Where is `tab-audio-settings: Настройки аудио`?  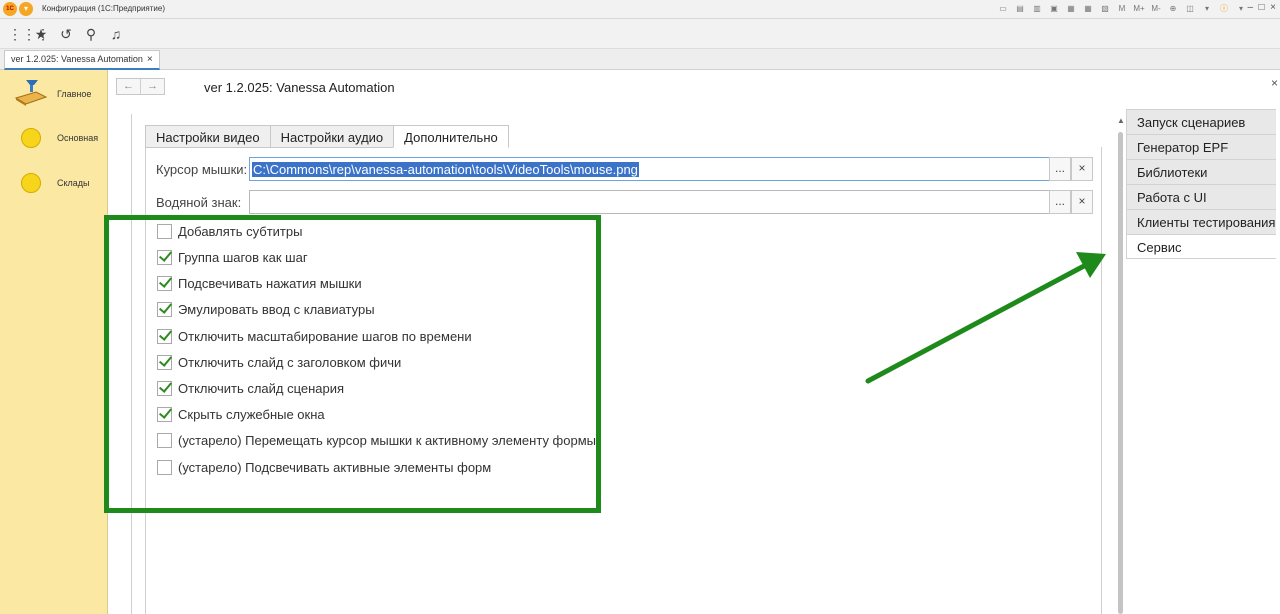 tab-audio-settings: Настройки аудио is located at coordinates (331, 136).